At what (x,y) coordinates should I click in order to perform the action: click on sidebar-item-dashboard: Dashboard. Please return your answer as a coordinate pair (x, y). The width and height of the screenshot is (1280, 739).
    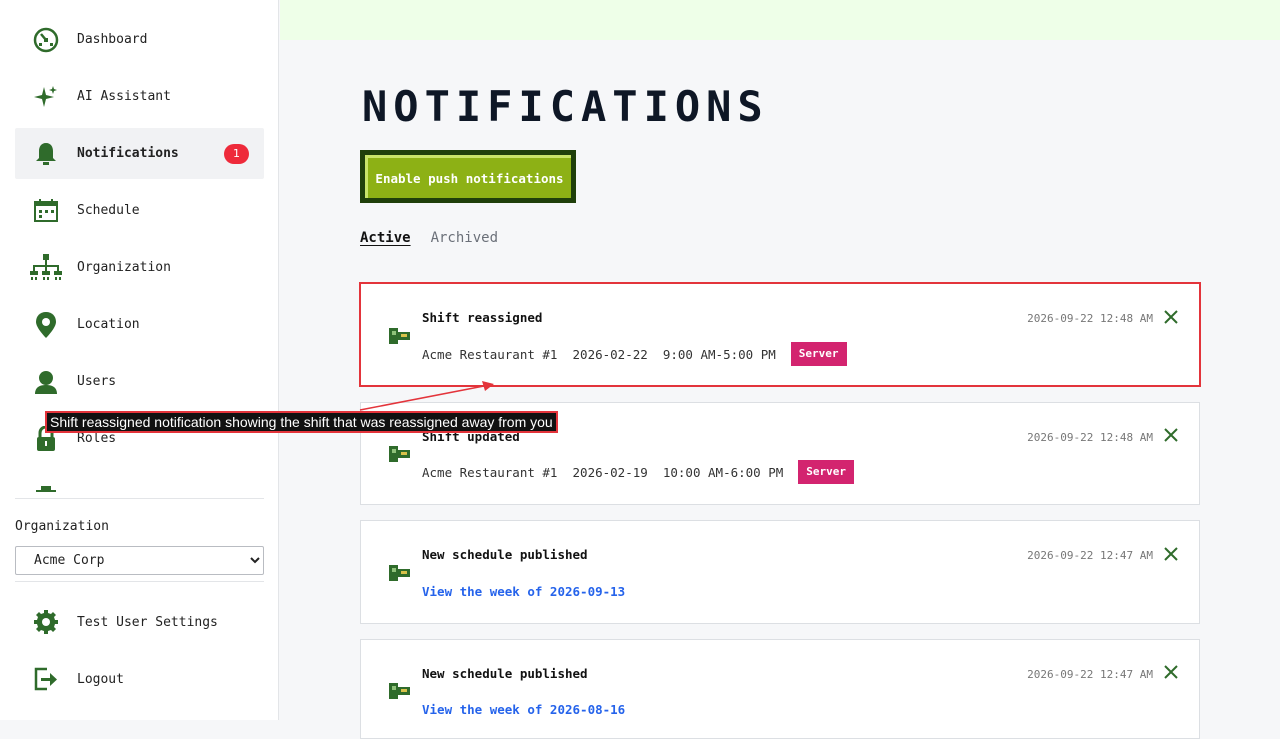
    Looking at the image, I should click on (139, 39).